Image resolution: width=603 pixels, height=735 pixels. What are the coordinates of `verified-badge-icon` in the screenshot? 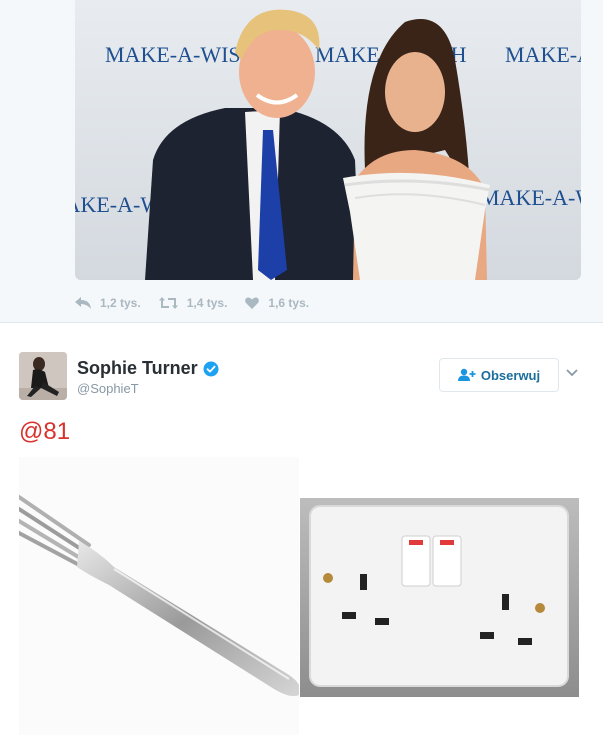 It's located at (211, 368).